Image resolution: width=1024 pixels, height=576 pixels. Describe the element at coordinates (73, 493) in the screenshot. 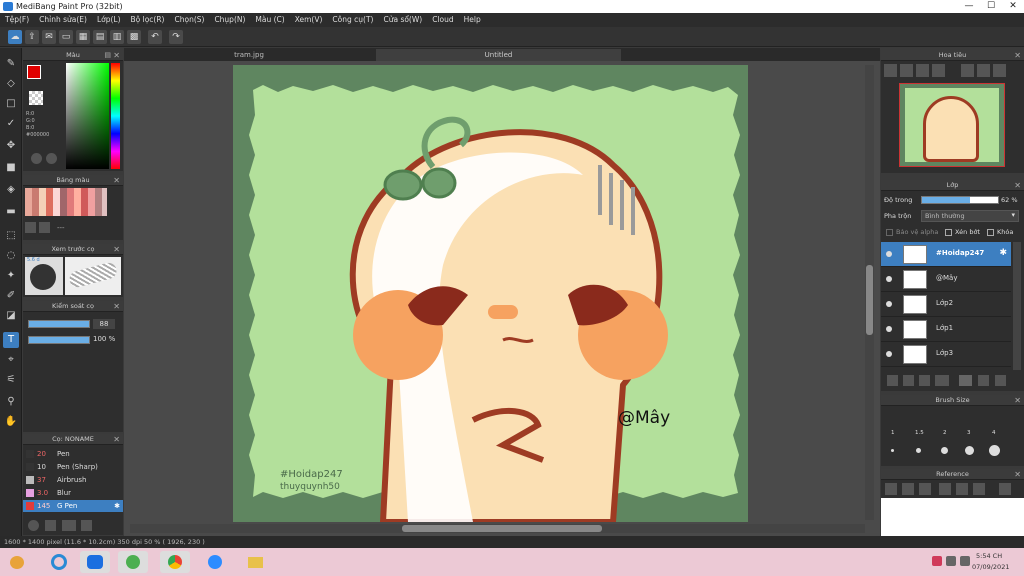

I see `brush-item: 3.0 Blur` at that location.